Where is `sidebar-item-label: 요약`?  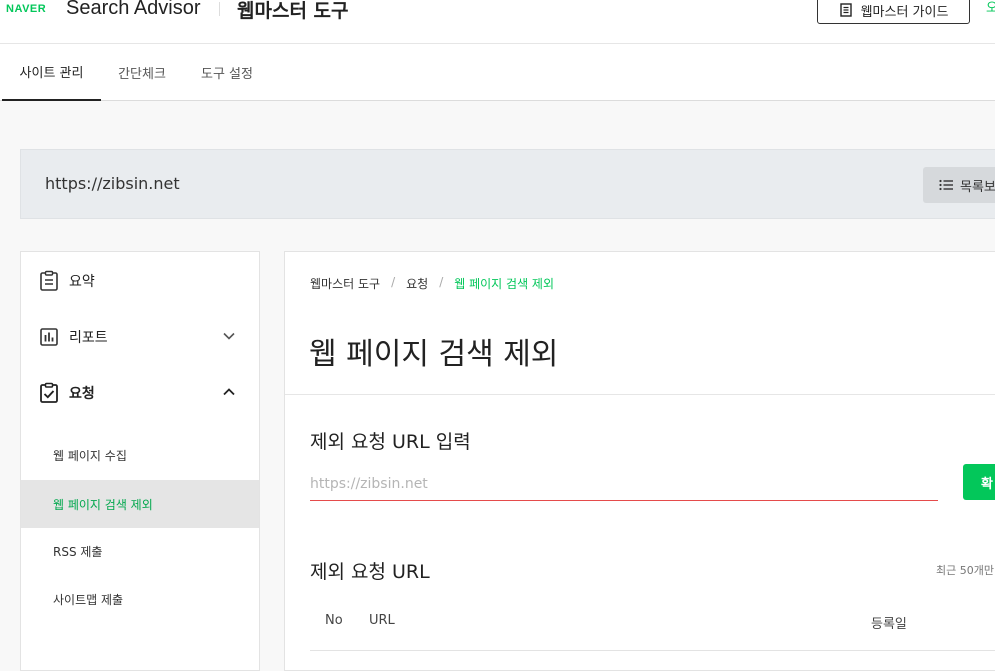 sidebar-item-label: 요약 is located at coordinates (82, 282).